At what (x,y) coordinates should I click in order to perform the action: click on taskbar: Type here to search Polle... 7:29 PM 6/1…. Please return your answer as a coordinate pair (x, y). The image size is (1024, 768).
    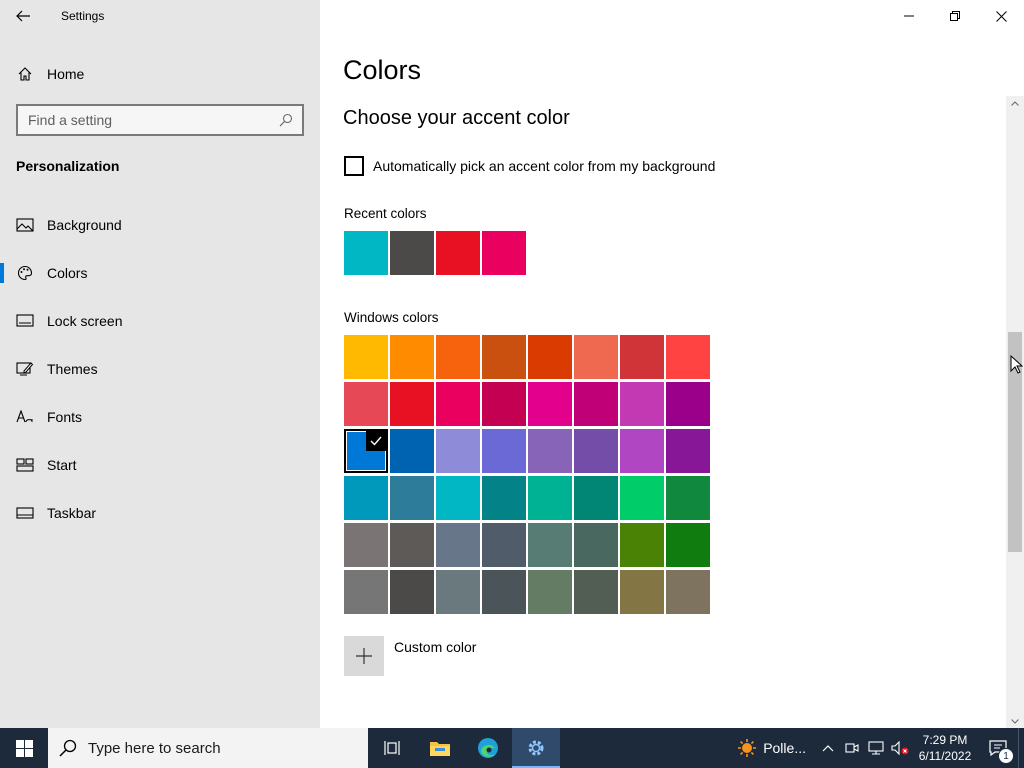
    Looking at the image, I should click on (512, 748).